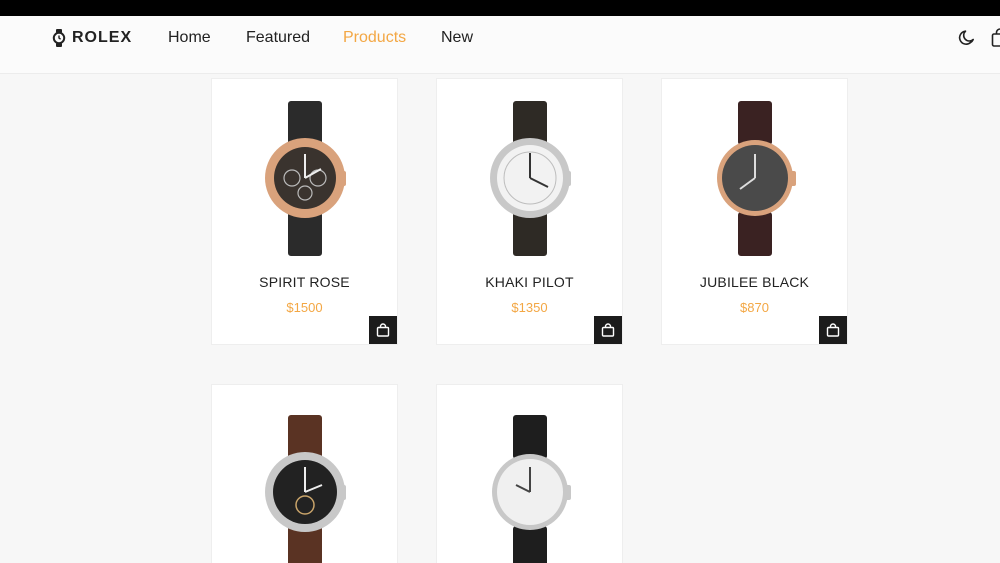 This screenshot has width=1000, height=563. Describe the element at coordinates (457, 38) in the screenshot. I see `nav-new: New` at that location.